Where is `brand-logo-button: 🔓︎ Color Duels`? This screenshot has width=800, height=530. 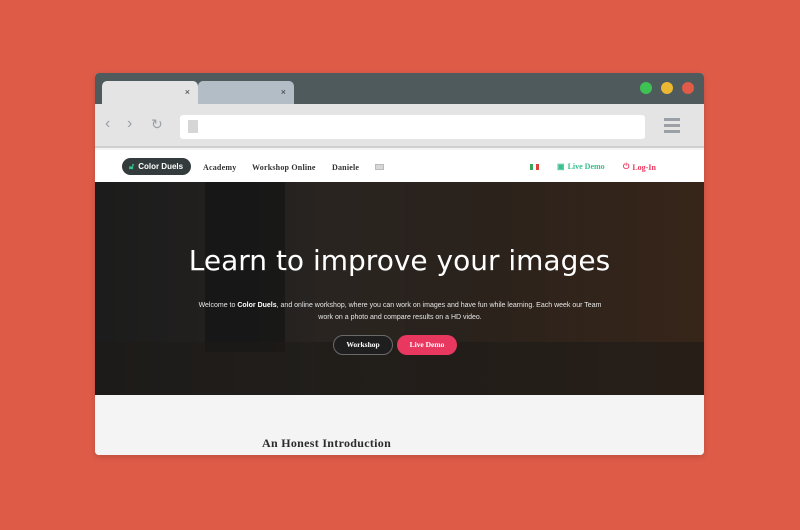 brand-logo-button: 🔓︎ Color Duels is located at coordinates (157, 166).